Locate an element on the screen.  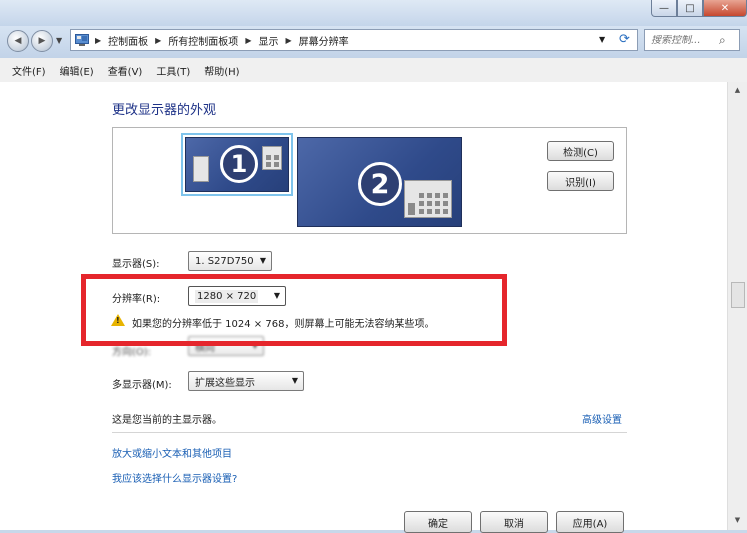
menu-help: 帮助(H) is located at coordinates (221, 70).